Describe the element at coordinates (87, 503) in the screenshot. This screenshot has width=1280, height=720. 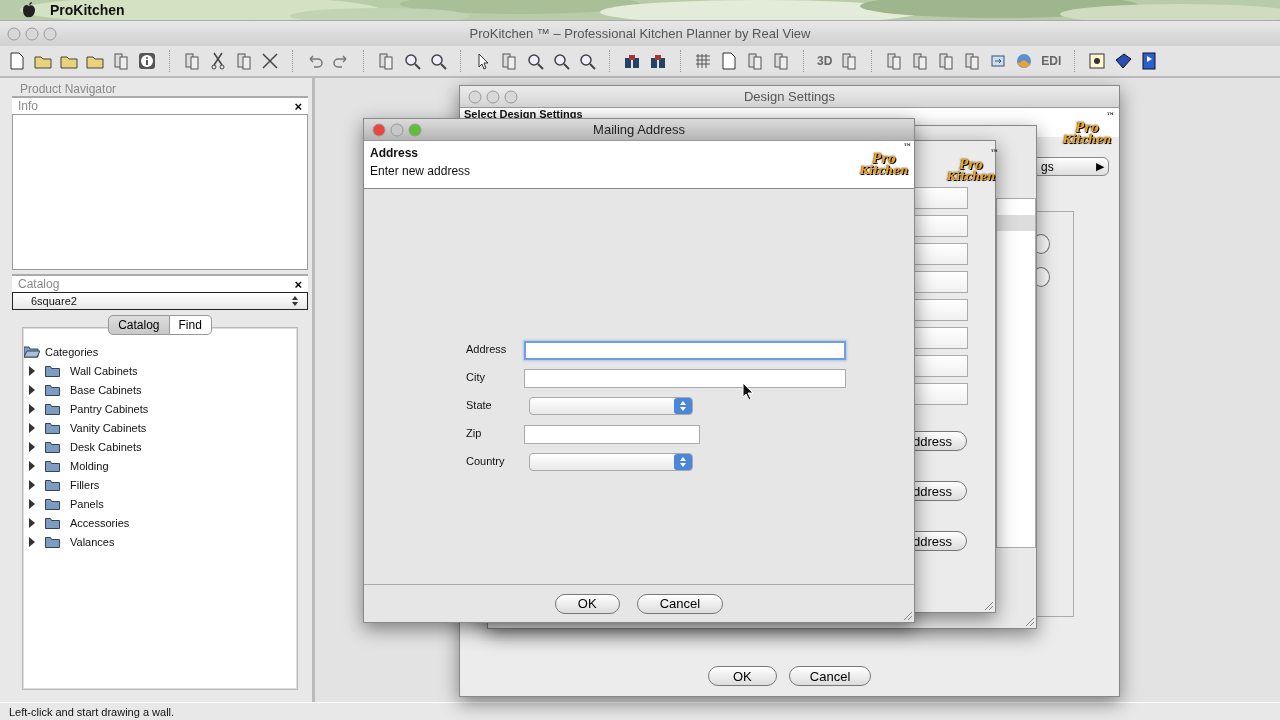
I see `tree-item: Panels` at that location.